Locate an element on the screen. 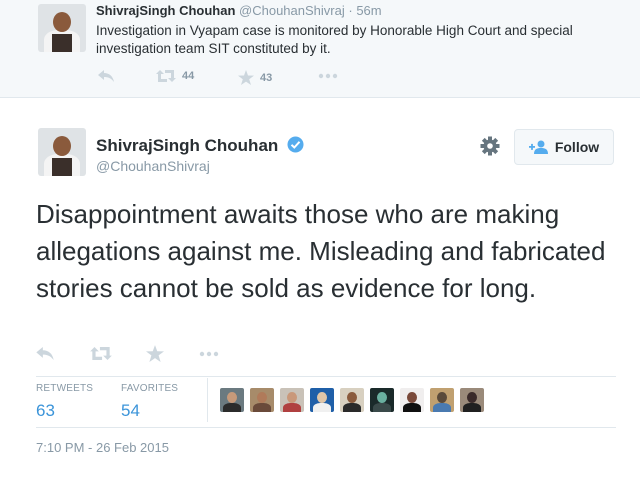 The width and height of the screenshot is (640, 480). follow-person-icon is located at coordinates (538, 147).